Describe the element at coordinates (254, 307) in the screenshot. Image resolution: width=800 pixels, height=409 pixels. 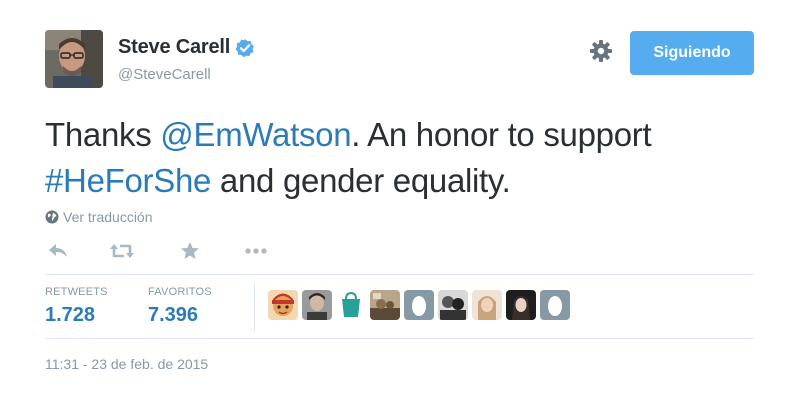
I see `stats-separator` at that location.